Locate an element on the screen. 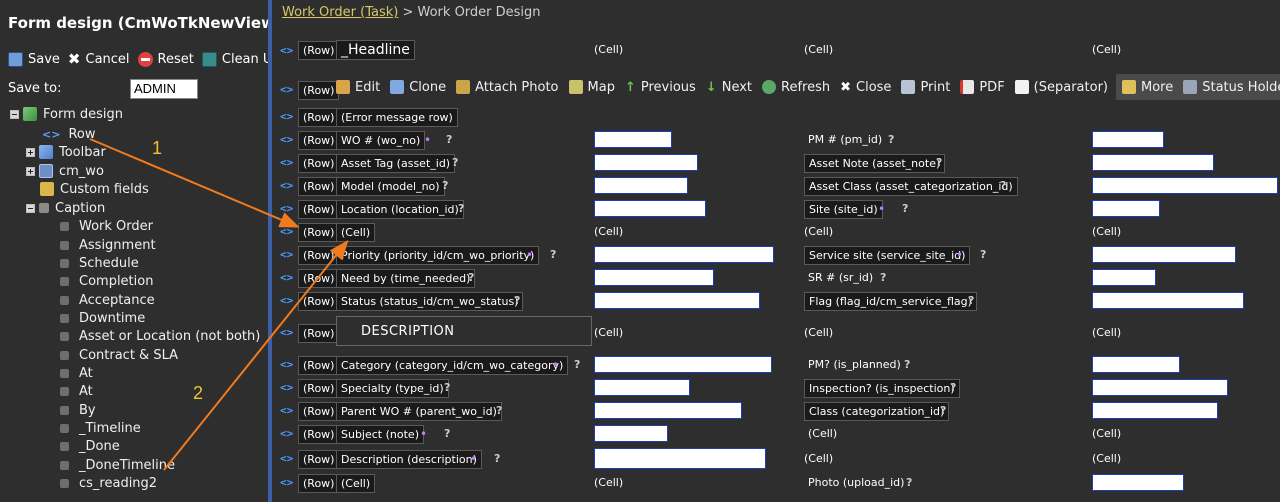 The width and height of the screenshot is (1280, 502). print-button: Print is located at coordinates (925, 87).